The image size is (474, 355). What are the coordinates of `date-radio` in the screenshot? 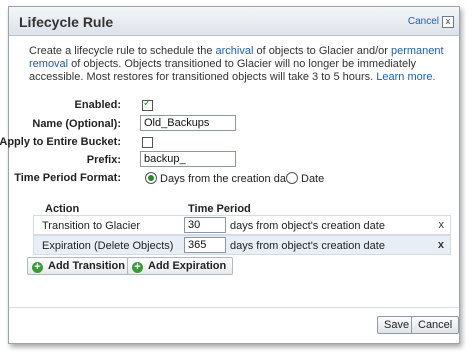 It's located at (292, 178).